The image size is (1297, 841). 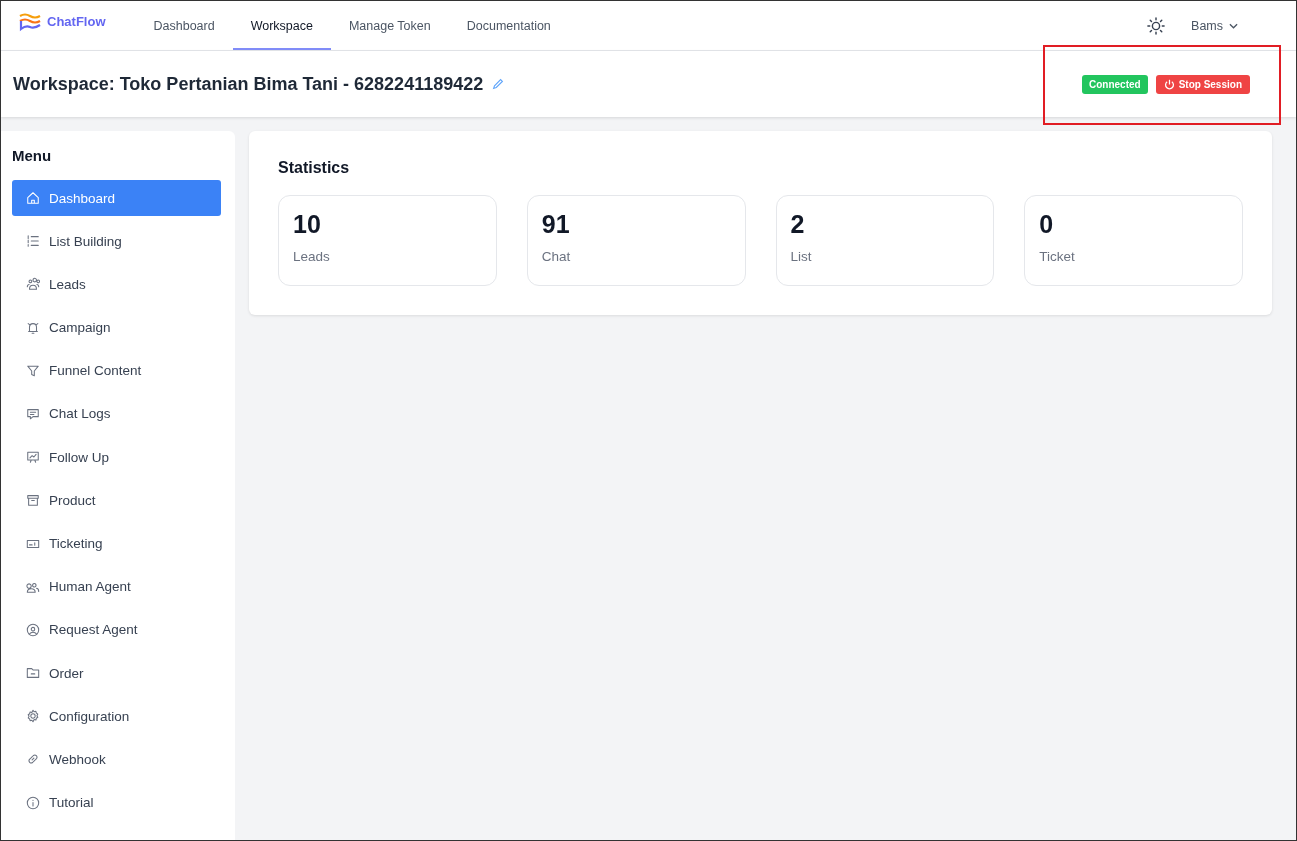 What do you see at coordinates (312, 256) in the screenshot?
I see `stat-label: Leads` at bounding box center [312, 256].